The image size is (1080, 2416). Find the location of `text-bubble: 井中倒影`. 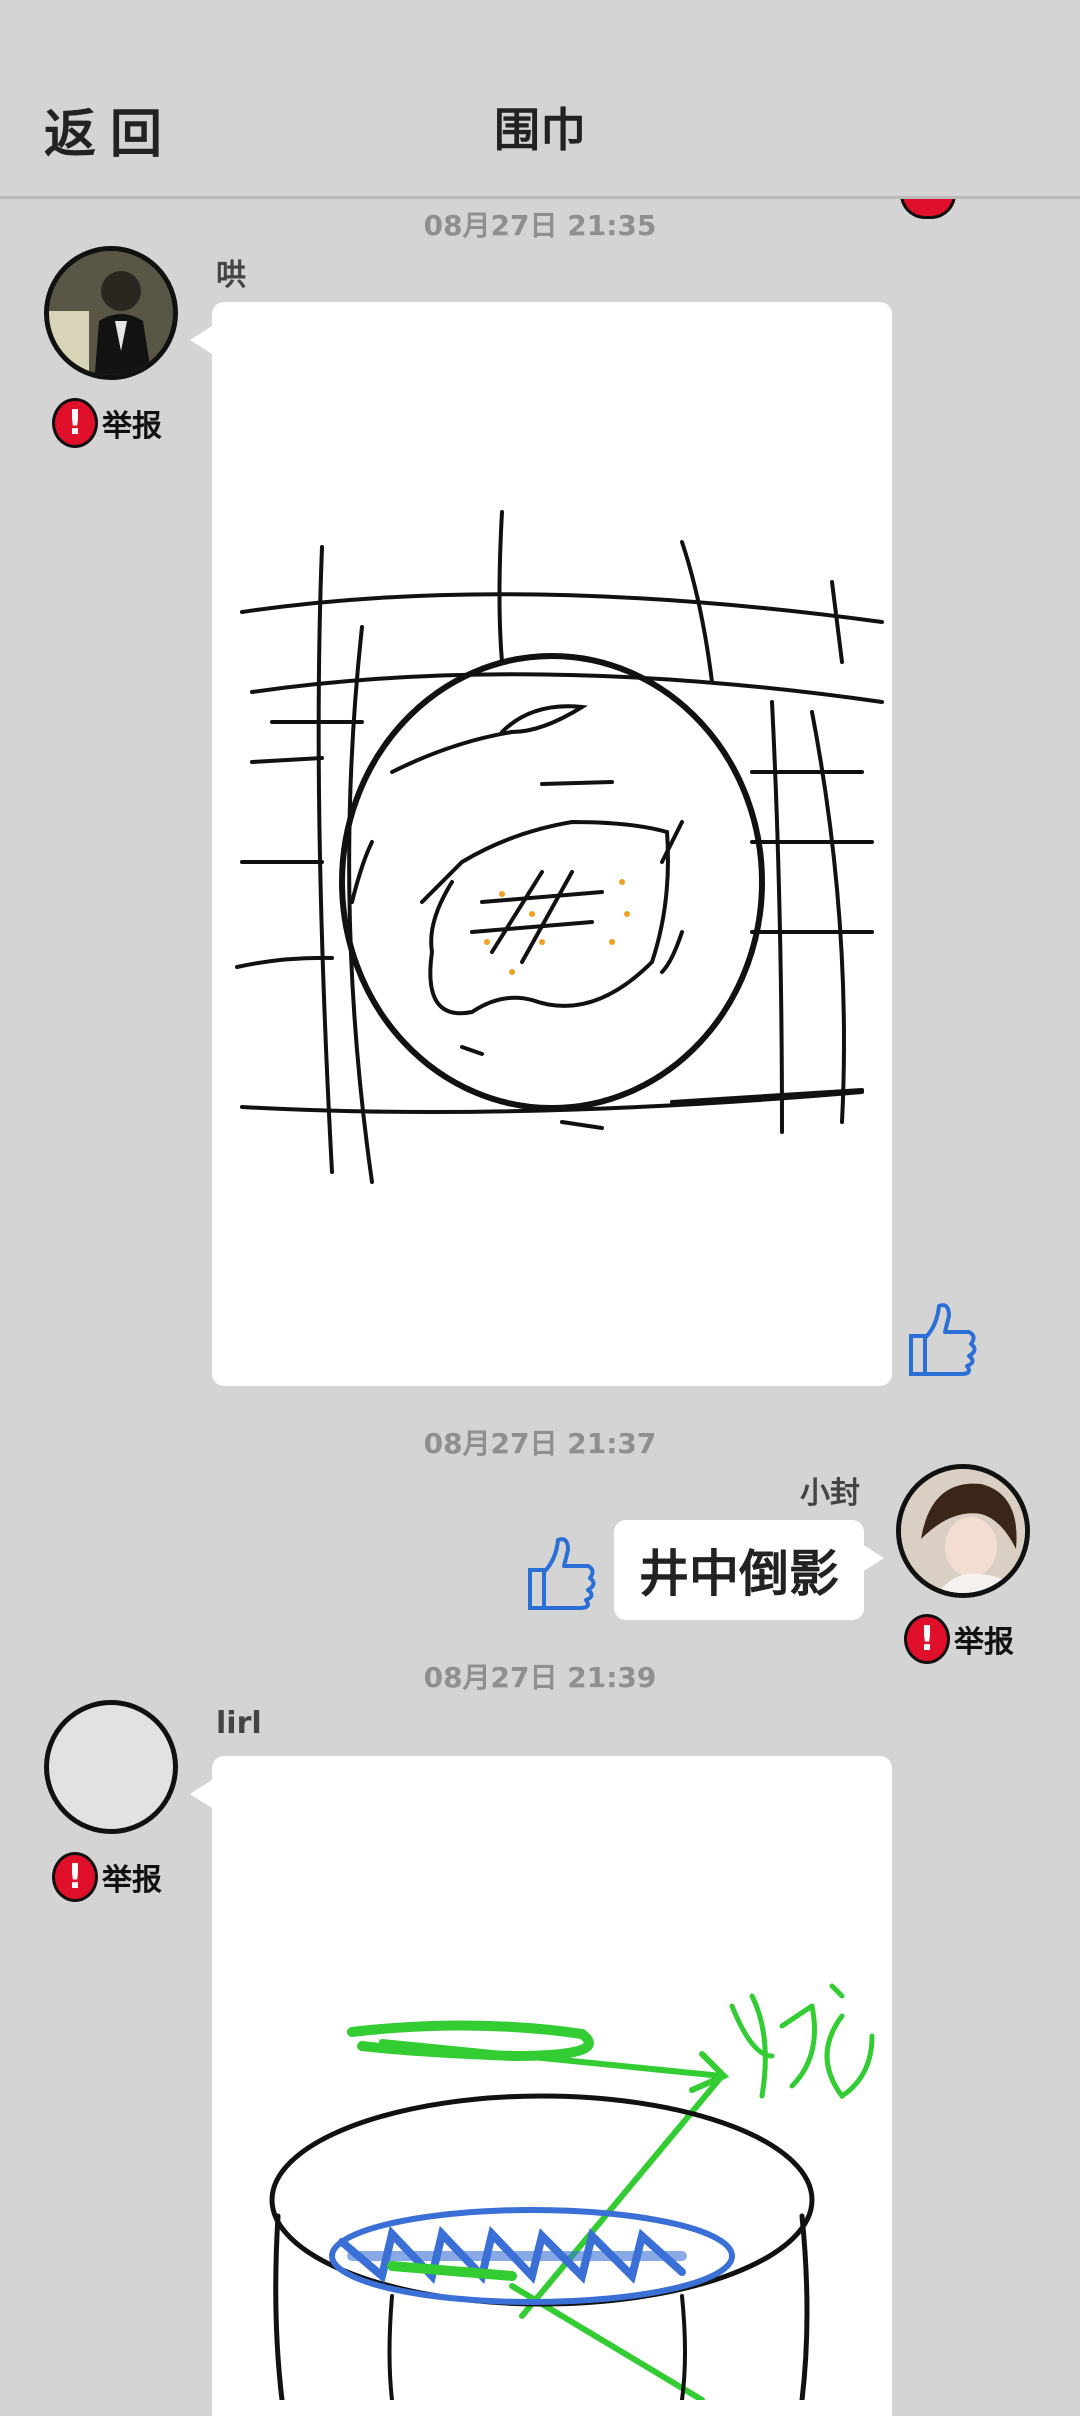

text-bubble: 井中倒影 is located at coordinates (739, 1570).